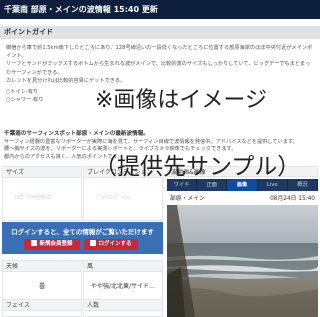  Describe the element at coordinates (115, 244) in the screenshot. I see `login-label: ログインする` at that location.